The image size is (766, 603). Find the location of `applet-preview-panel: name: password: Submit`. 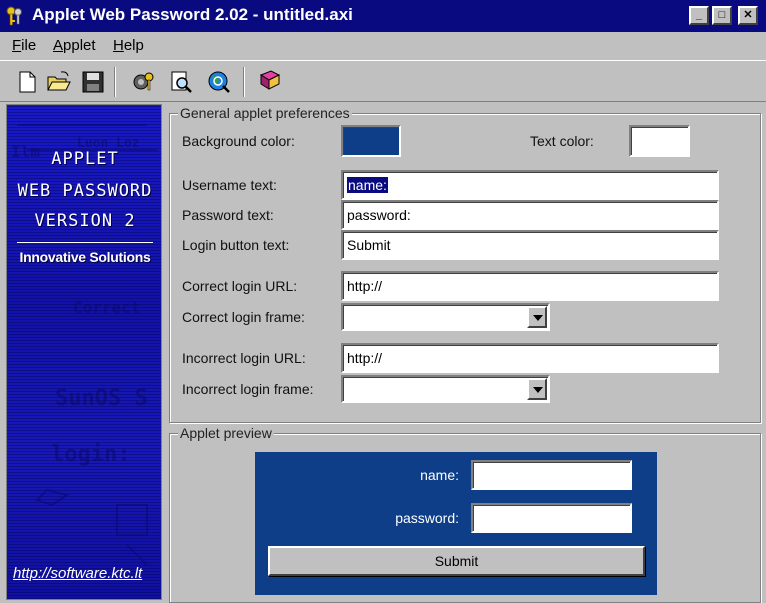

applet-preview-panel: name: password: Submit is located at coordinates (456, 523).